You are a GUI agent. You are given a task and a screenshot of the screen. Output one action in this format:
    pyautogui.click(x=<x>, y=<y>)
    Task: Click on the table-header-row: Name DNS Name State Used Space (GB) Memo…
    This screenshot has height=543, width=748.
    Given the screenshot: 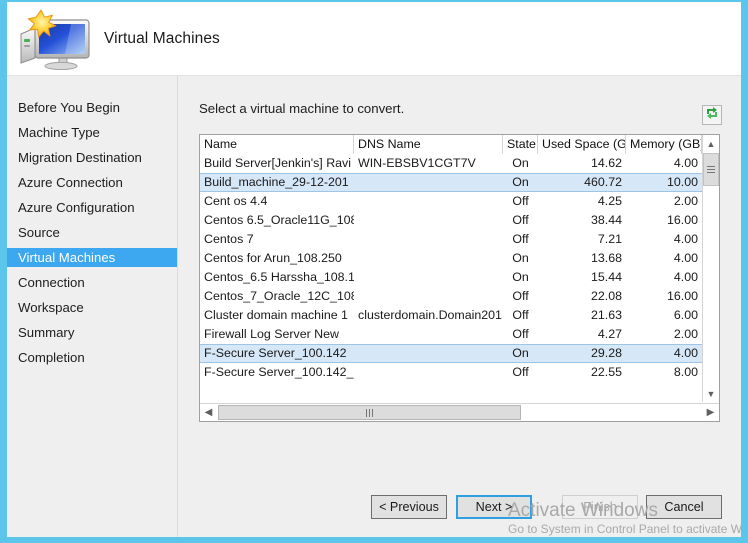 What is the action you would take?
    pyautogui.click(x=459, y=144)
    